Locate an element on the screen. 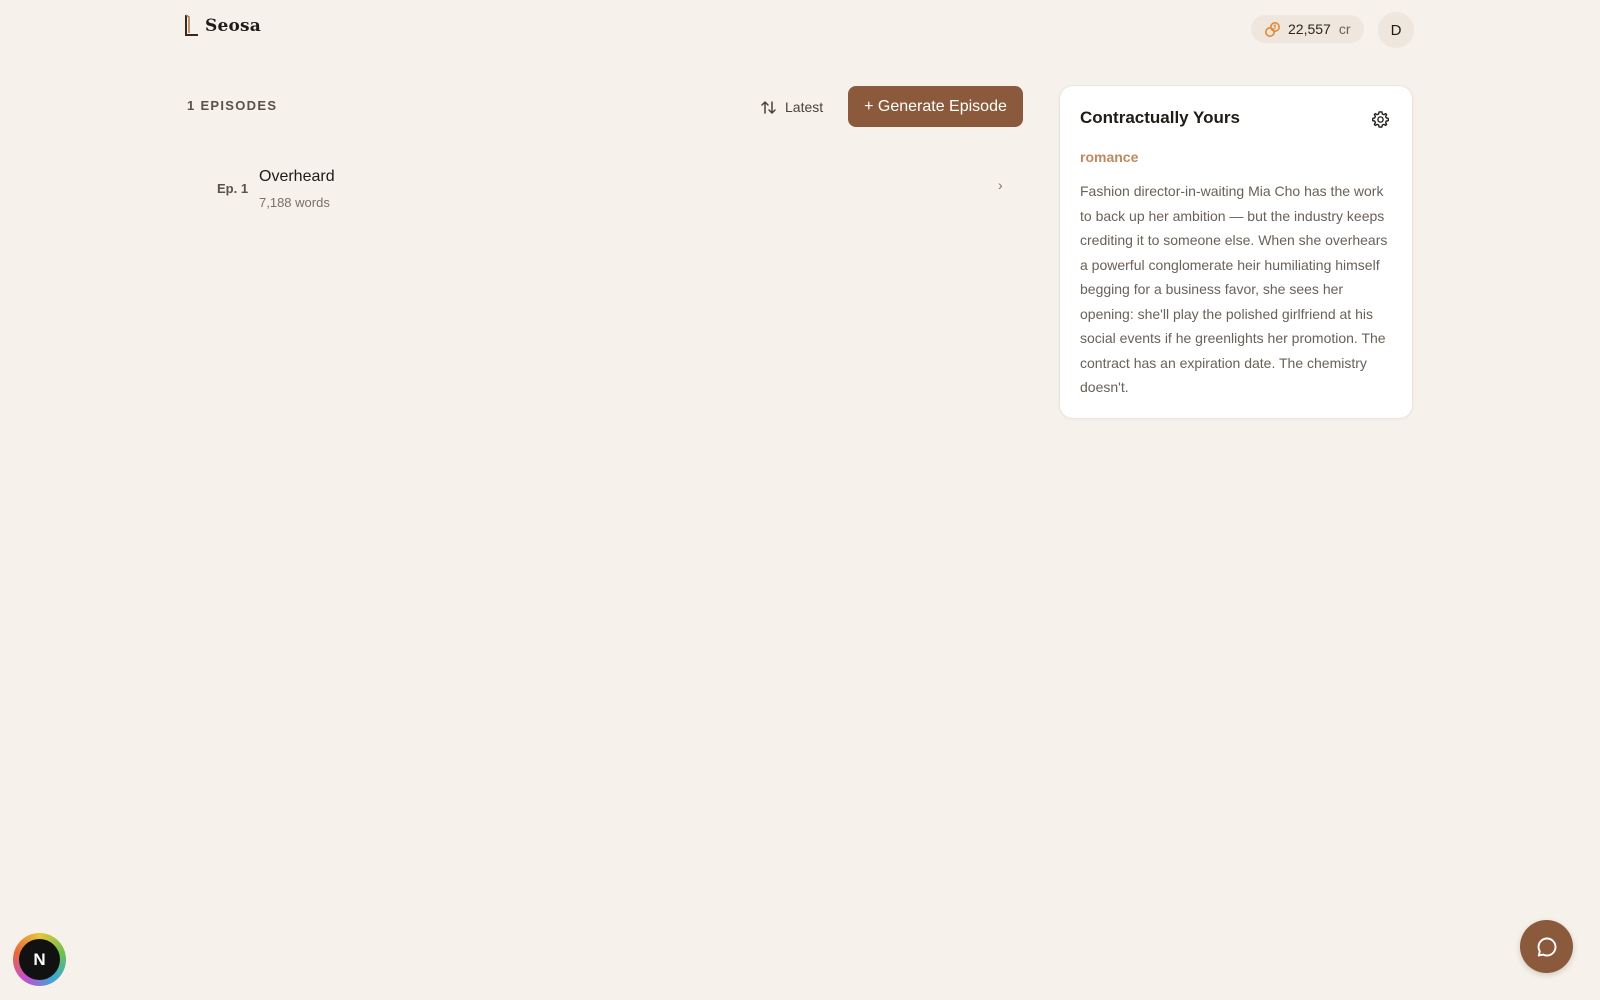 Image resolution: width=1600 pixels, height=1000 pixels. story-genre: romance is located at coordinates (1109, 157).